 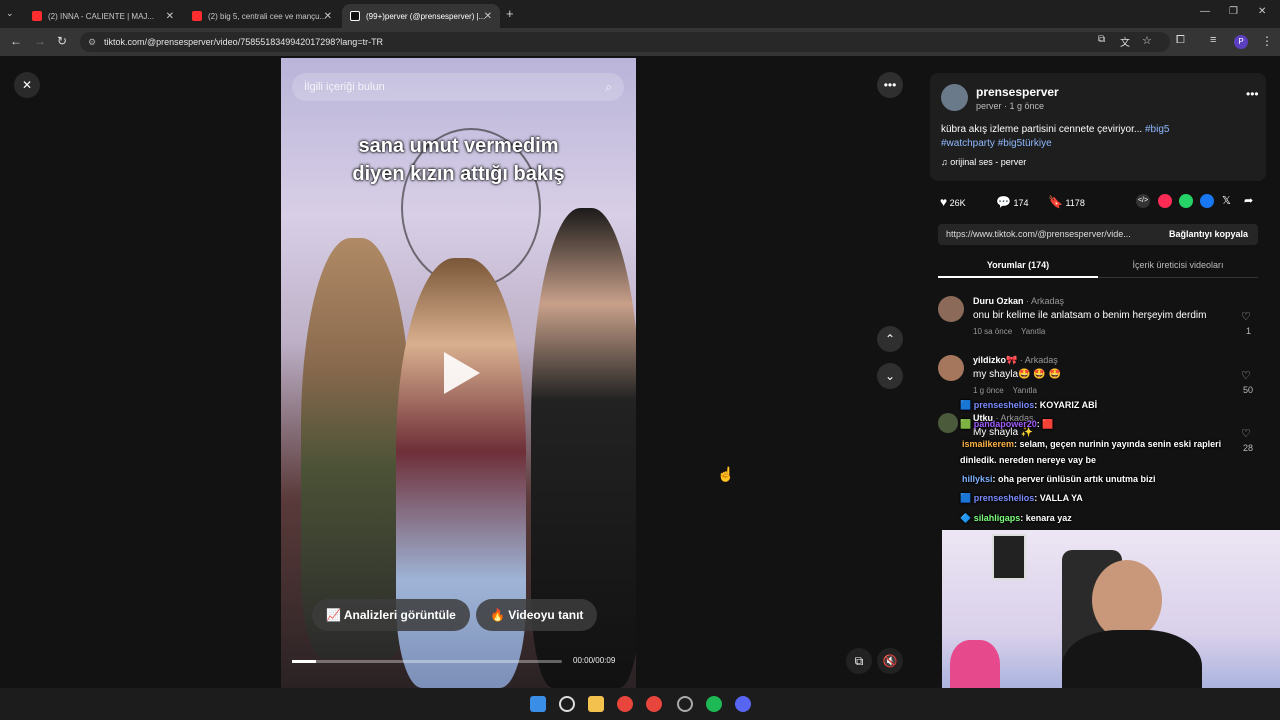 What do you see at coordinates (567, 704) in the screenshot?
I see `search-icon` at bounding box center [567, 704].